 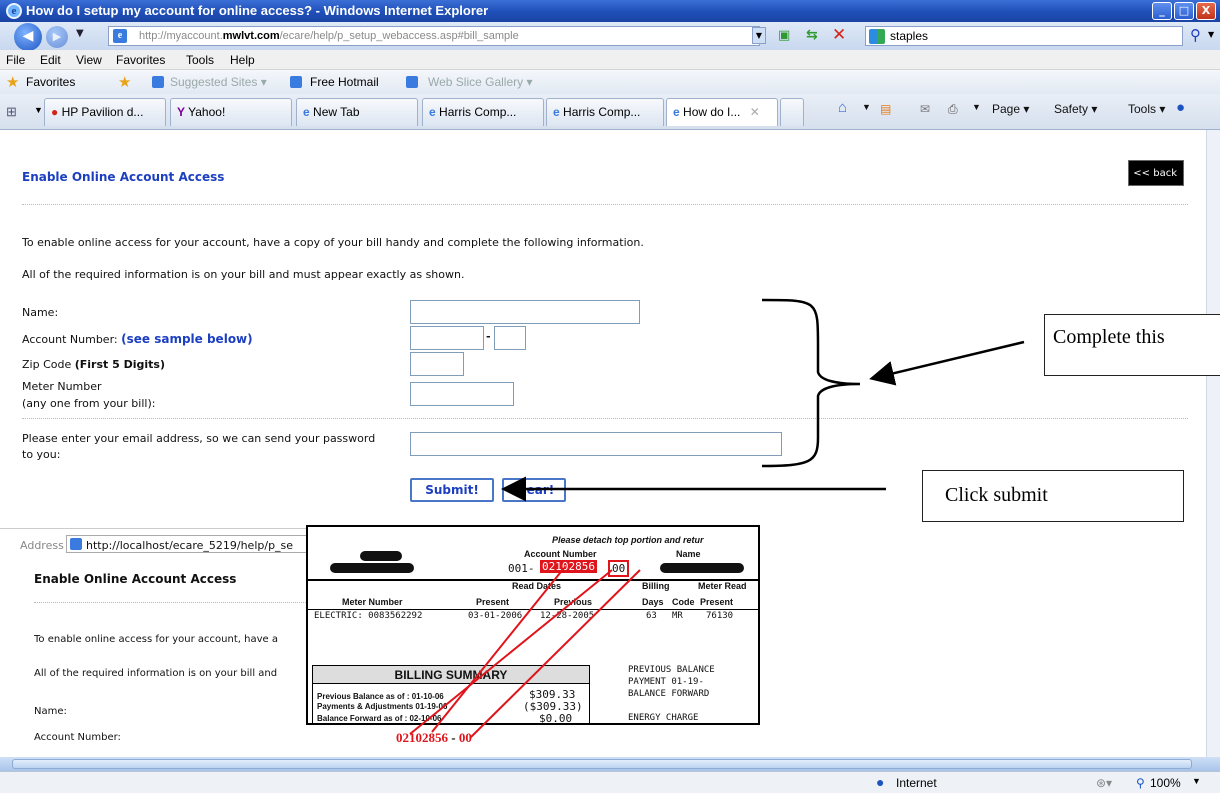 I want to click on complete-arrow, so click(x=947, y=363).